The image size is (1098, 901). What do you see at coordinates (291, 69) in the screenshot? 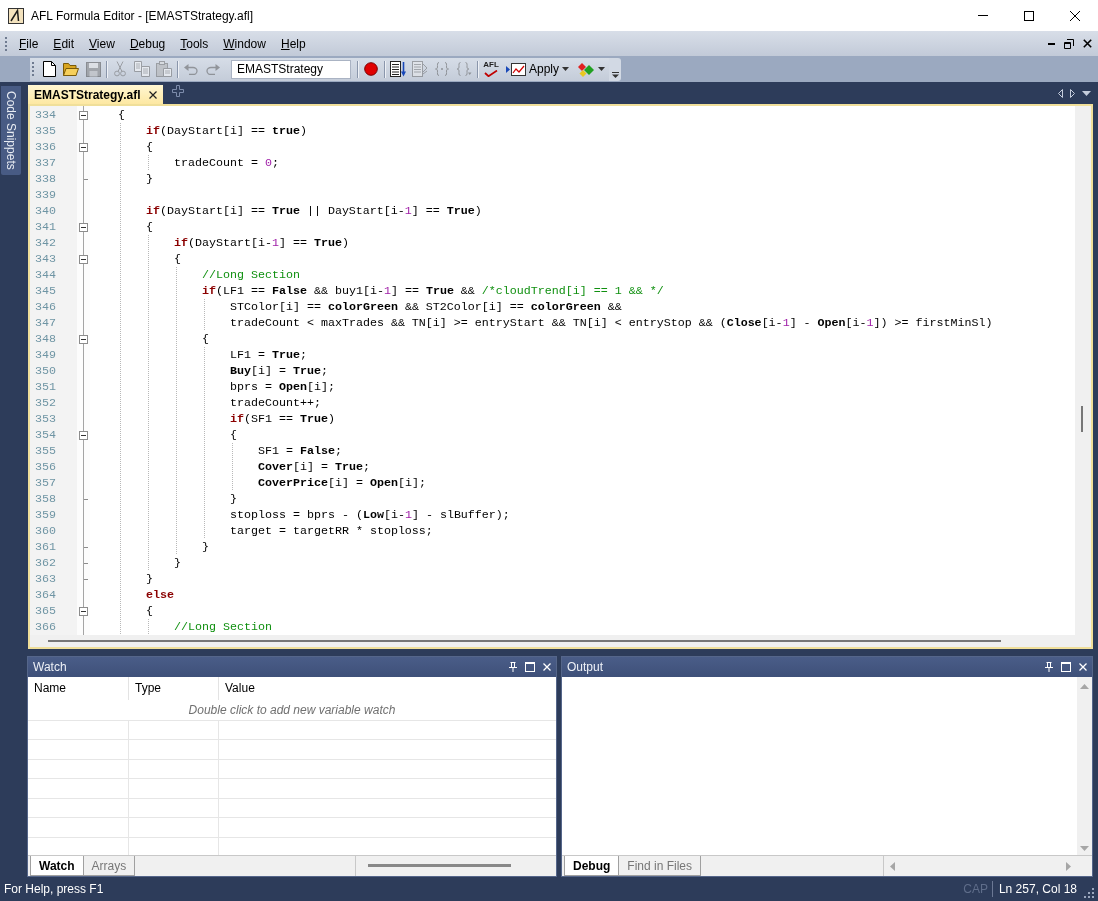
I see `file-combo-box: EMASTStrategy` at bounding box center [291, 69].